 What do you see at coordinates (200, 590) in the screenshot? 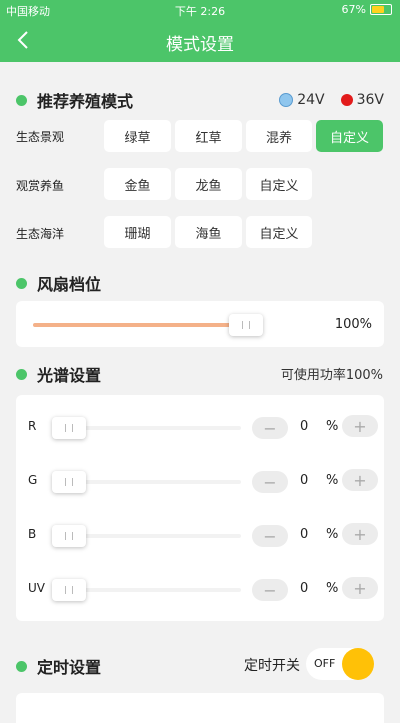
I see `spectrum-row-uv: UV − 0 % +` at bounding box center [200, 590].